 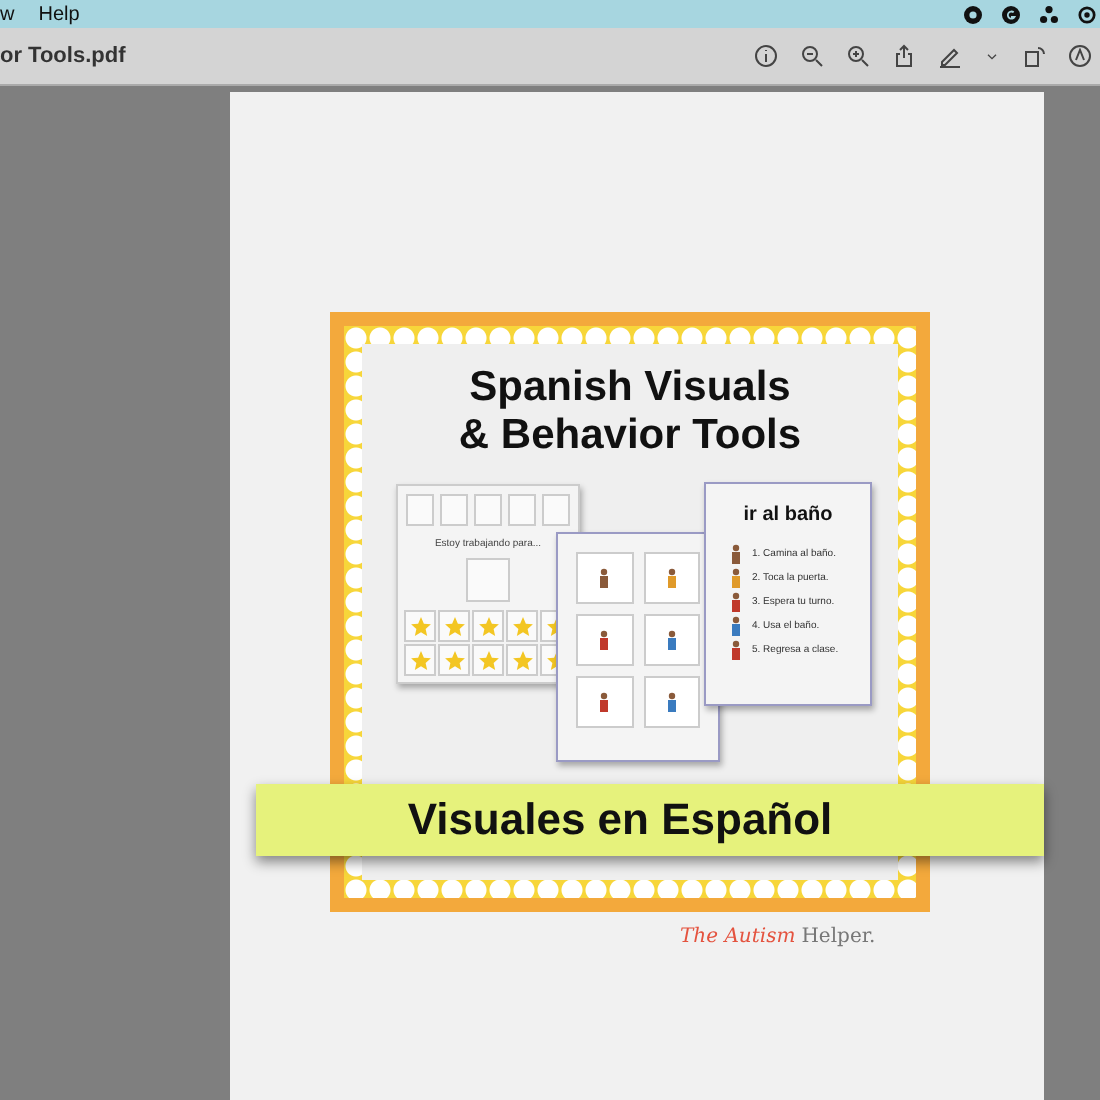 I want to click on menu-item: w, so click(x=7, y=14).